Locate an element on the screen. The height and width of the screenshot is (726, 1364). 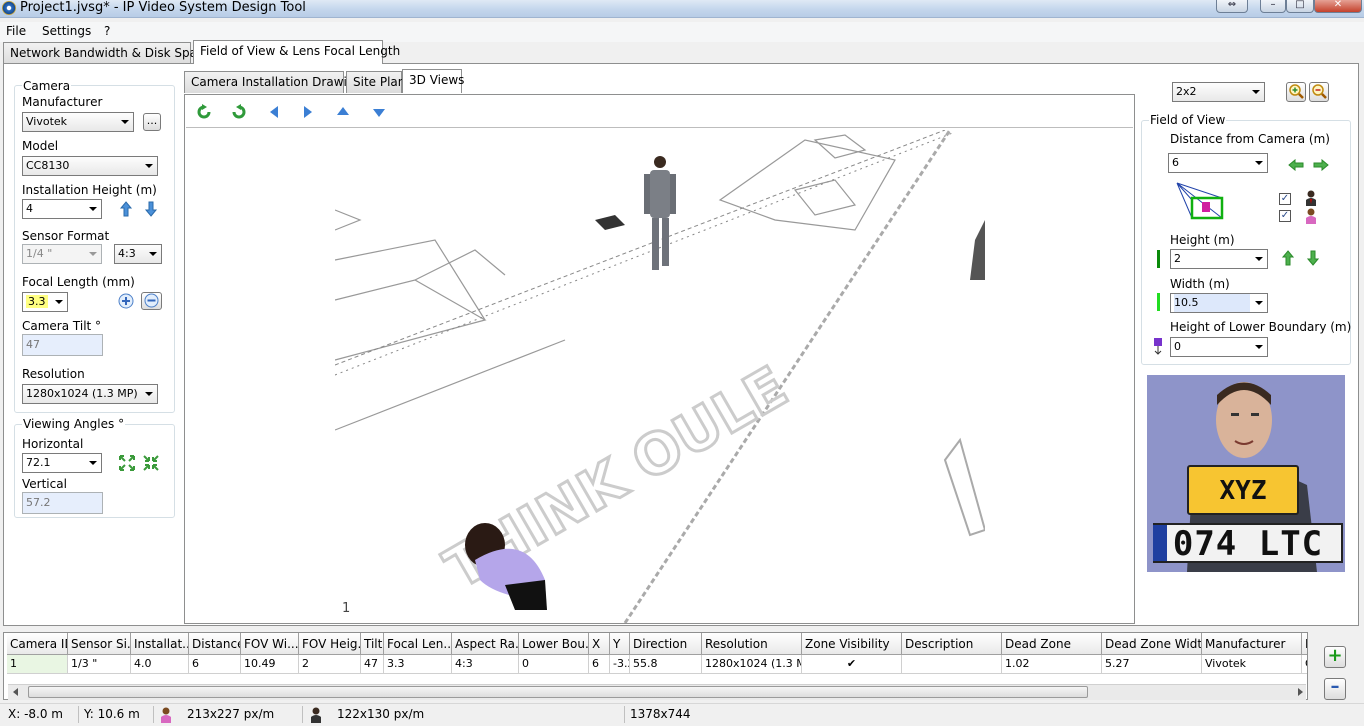
table-cell: 1 is located at coordinates (37, 664).